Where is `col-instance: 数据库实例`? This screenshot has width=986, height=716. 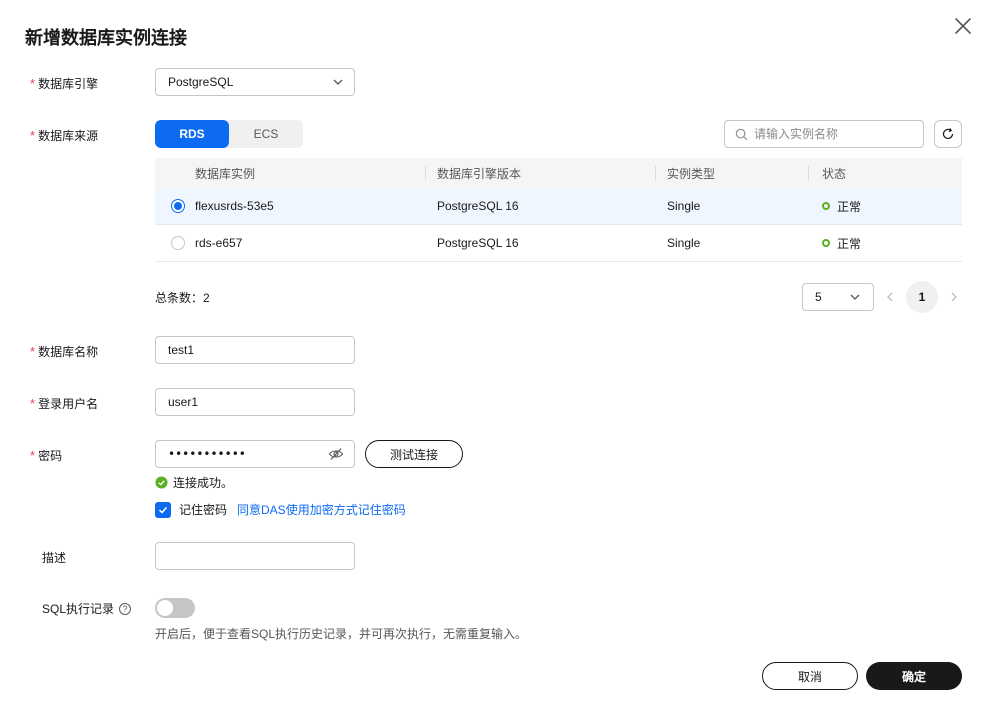 col-instance: 数据库实例 is located at coordinates (225, 173).